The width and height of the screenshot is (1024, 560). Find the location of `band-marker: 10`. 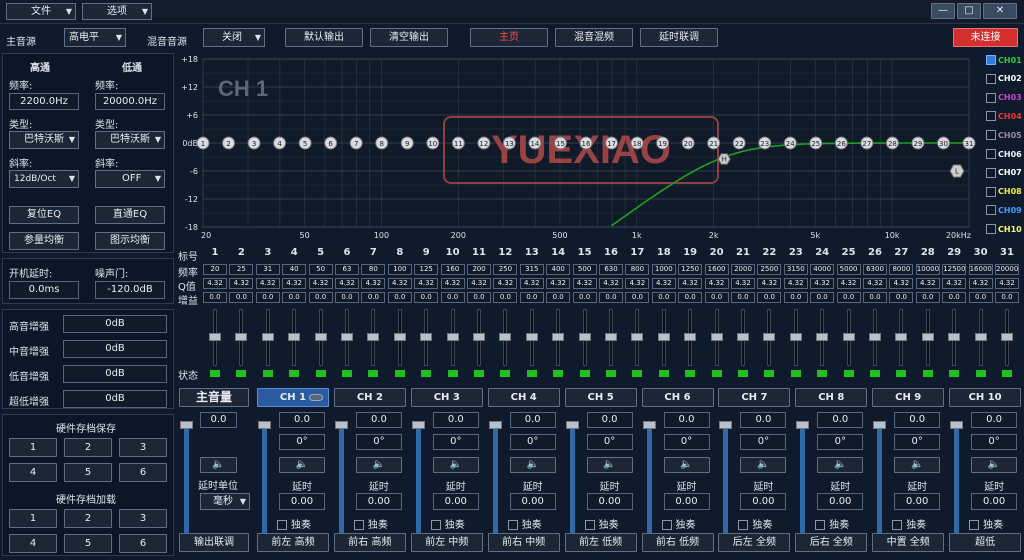

band-marker: 10 is located at coordinates (433, 143).